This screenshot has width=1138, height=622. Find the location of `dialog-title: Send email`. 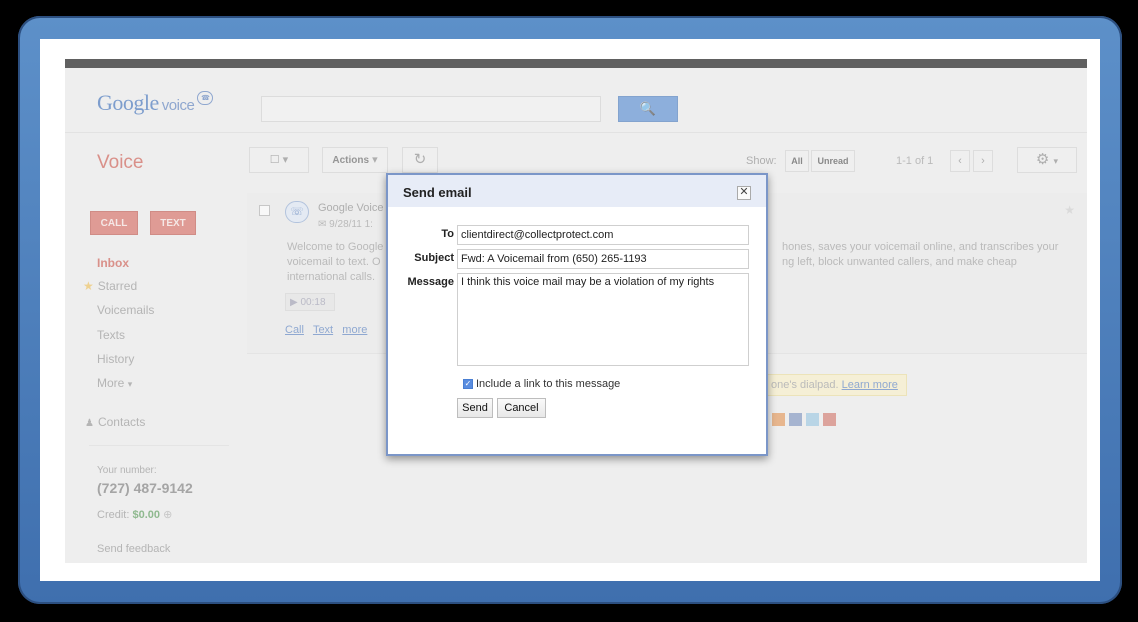

dialog-title: Send email is located at coordinates (437, 192).